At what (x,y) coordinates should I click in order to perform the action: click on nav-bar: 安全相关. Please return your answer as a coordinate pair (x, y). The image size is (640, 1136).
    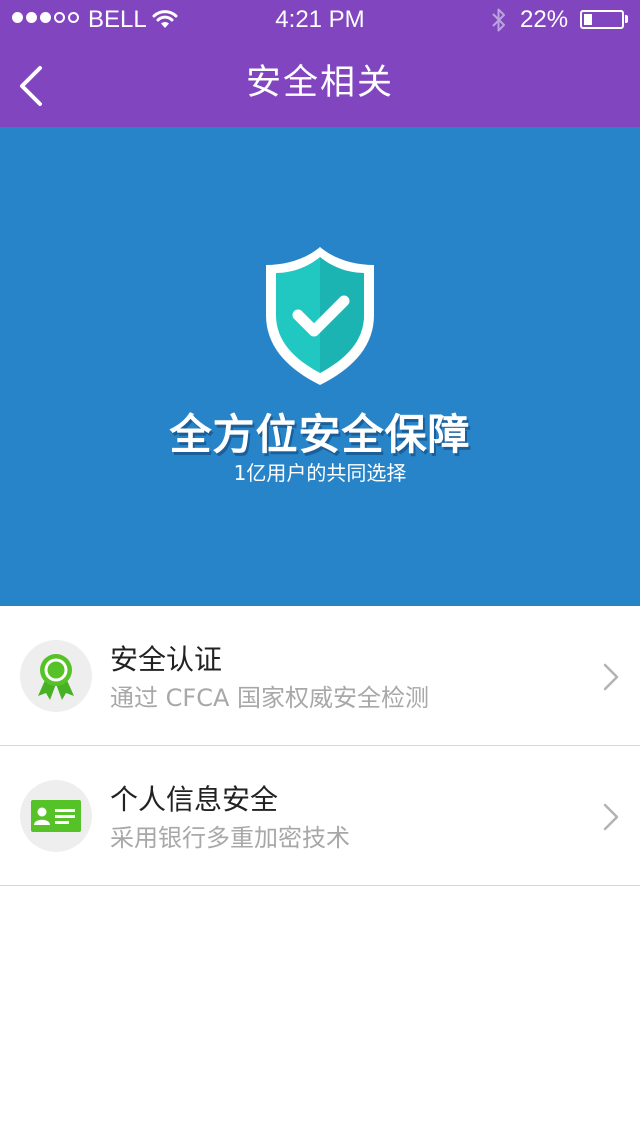
    Looking at the image, I should click on (320, 83).